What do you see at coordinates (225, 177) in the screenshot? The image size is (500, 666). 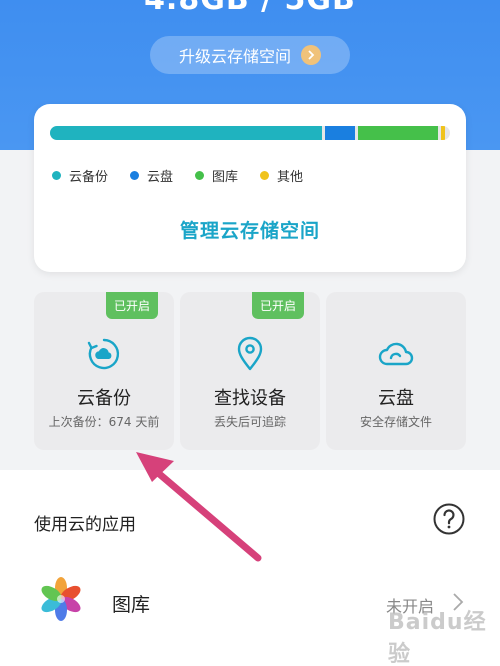 I see `legend-label: 图库` at bounding box center [225, 177].